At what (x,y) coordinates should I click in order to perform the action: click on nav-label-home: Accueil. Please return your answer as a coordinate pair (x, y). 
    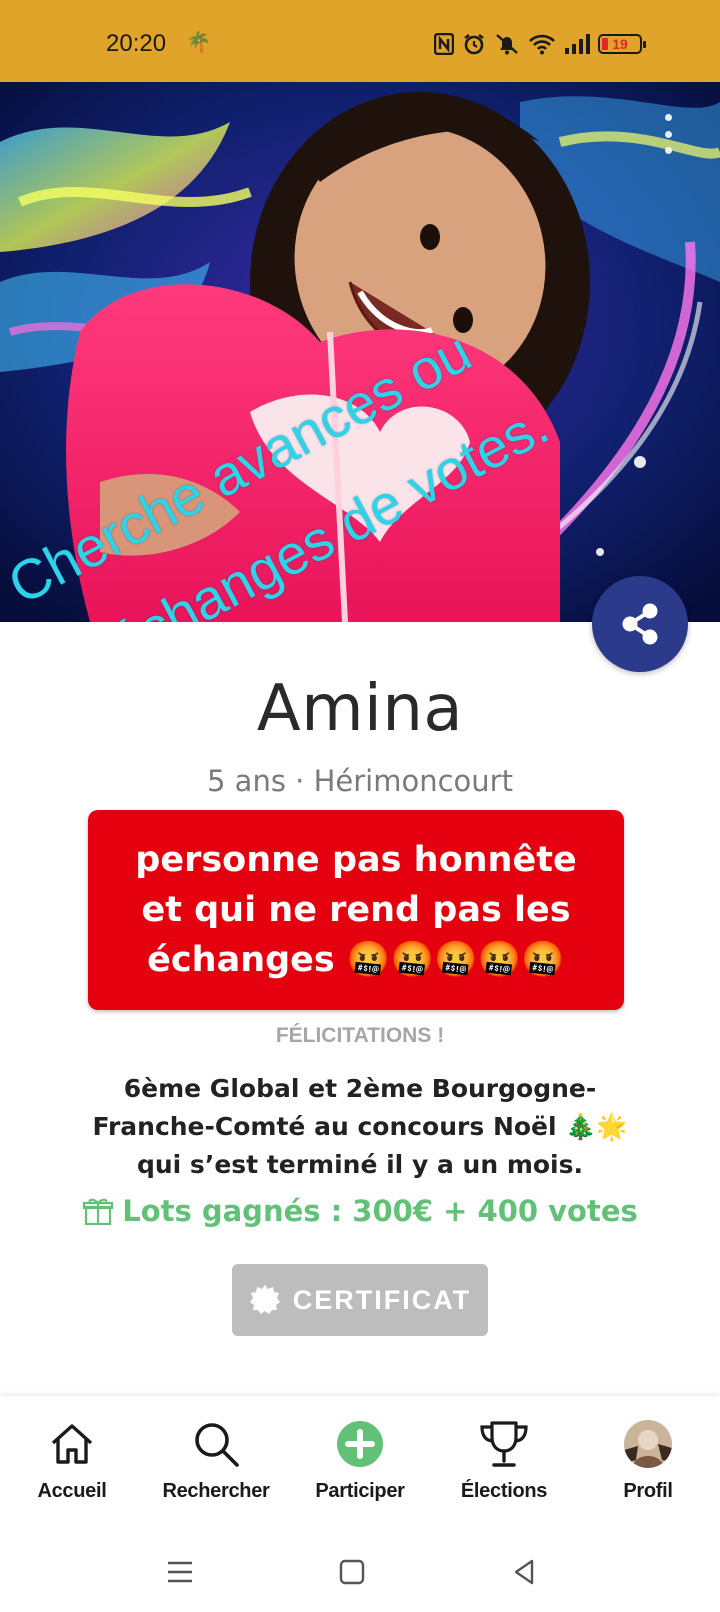
    Looking at the image, I should click on (72, 1491).